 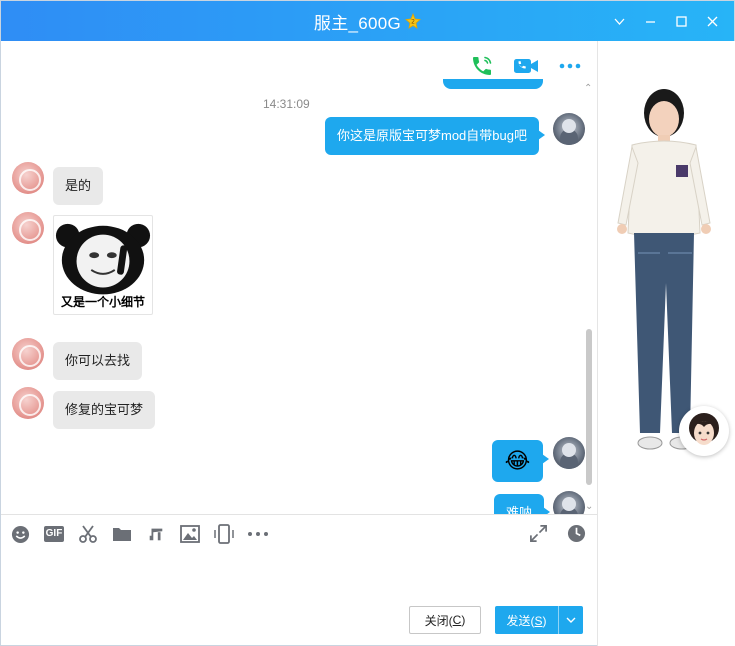 I want to click on input-divider, so click(x=299, y=514).